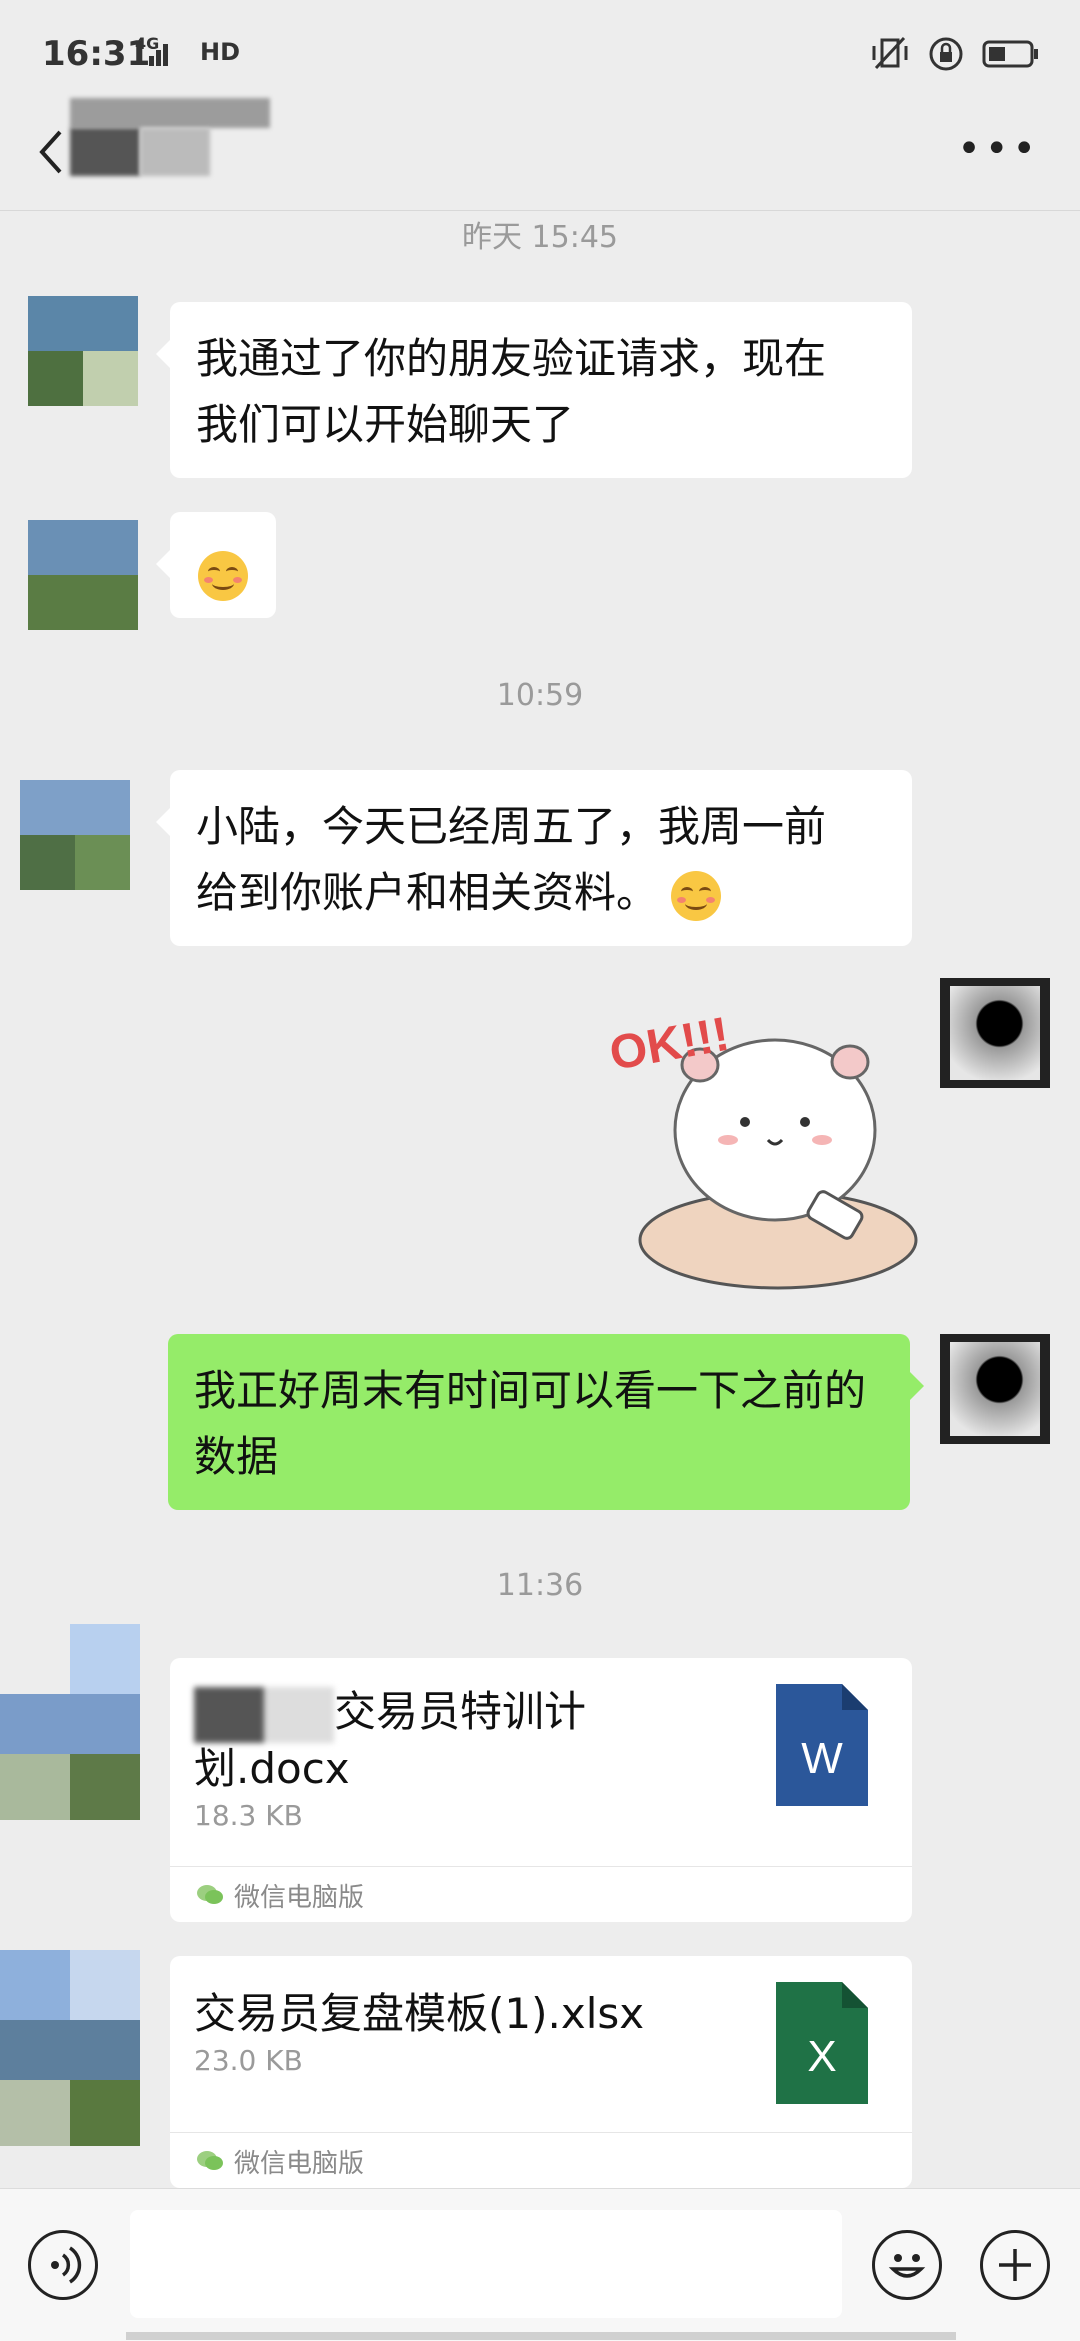 The image size is (1080, 2341). What do you see at coordinates (534, 858) in the screenshot?
I see `message-bubble: 小陆，今天已经周五了，我周一前 给到你账户和相关资料。` at bounding box center [534, 858].